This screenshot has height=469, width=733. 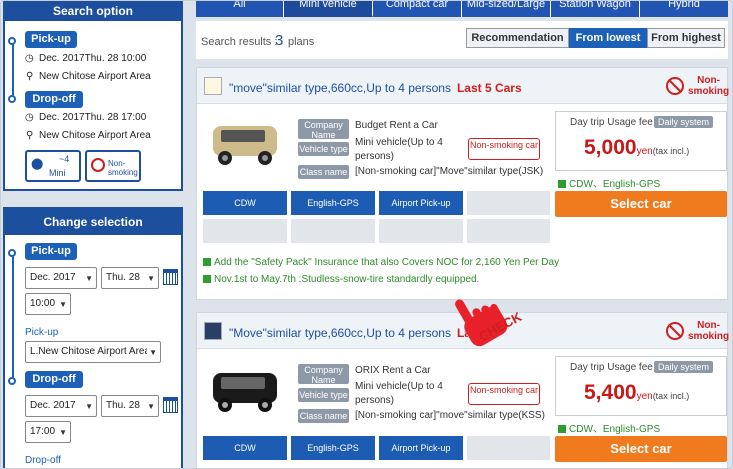 What do you see at coordinates (637, 147) in the screenshot?
I see `price: 5,000yen(tax incl.)` at bounding box center [637, 147].